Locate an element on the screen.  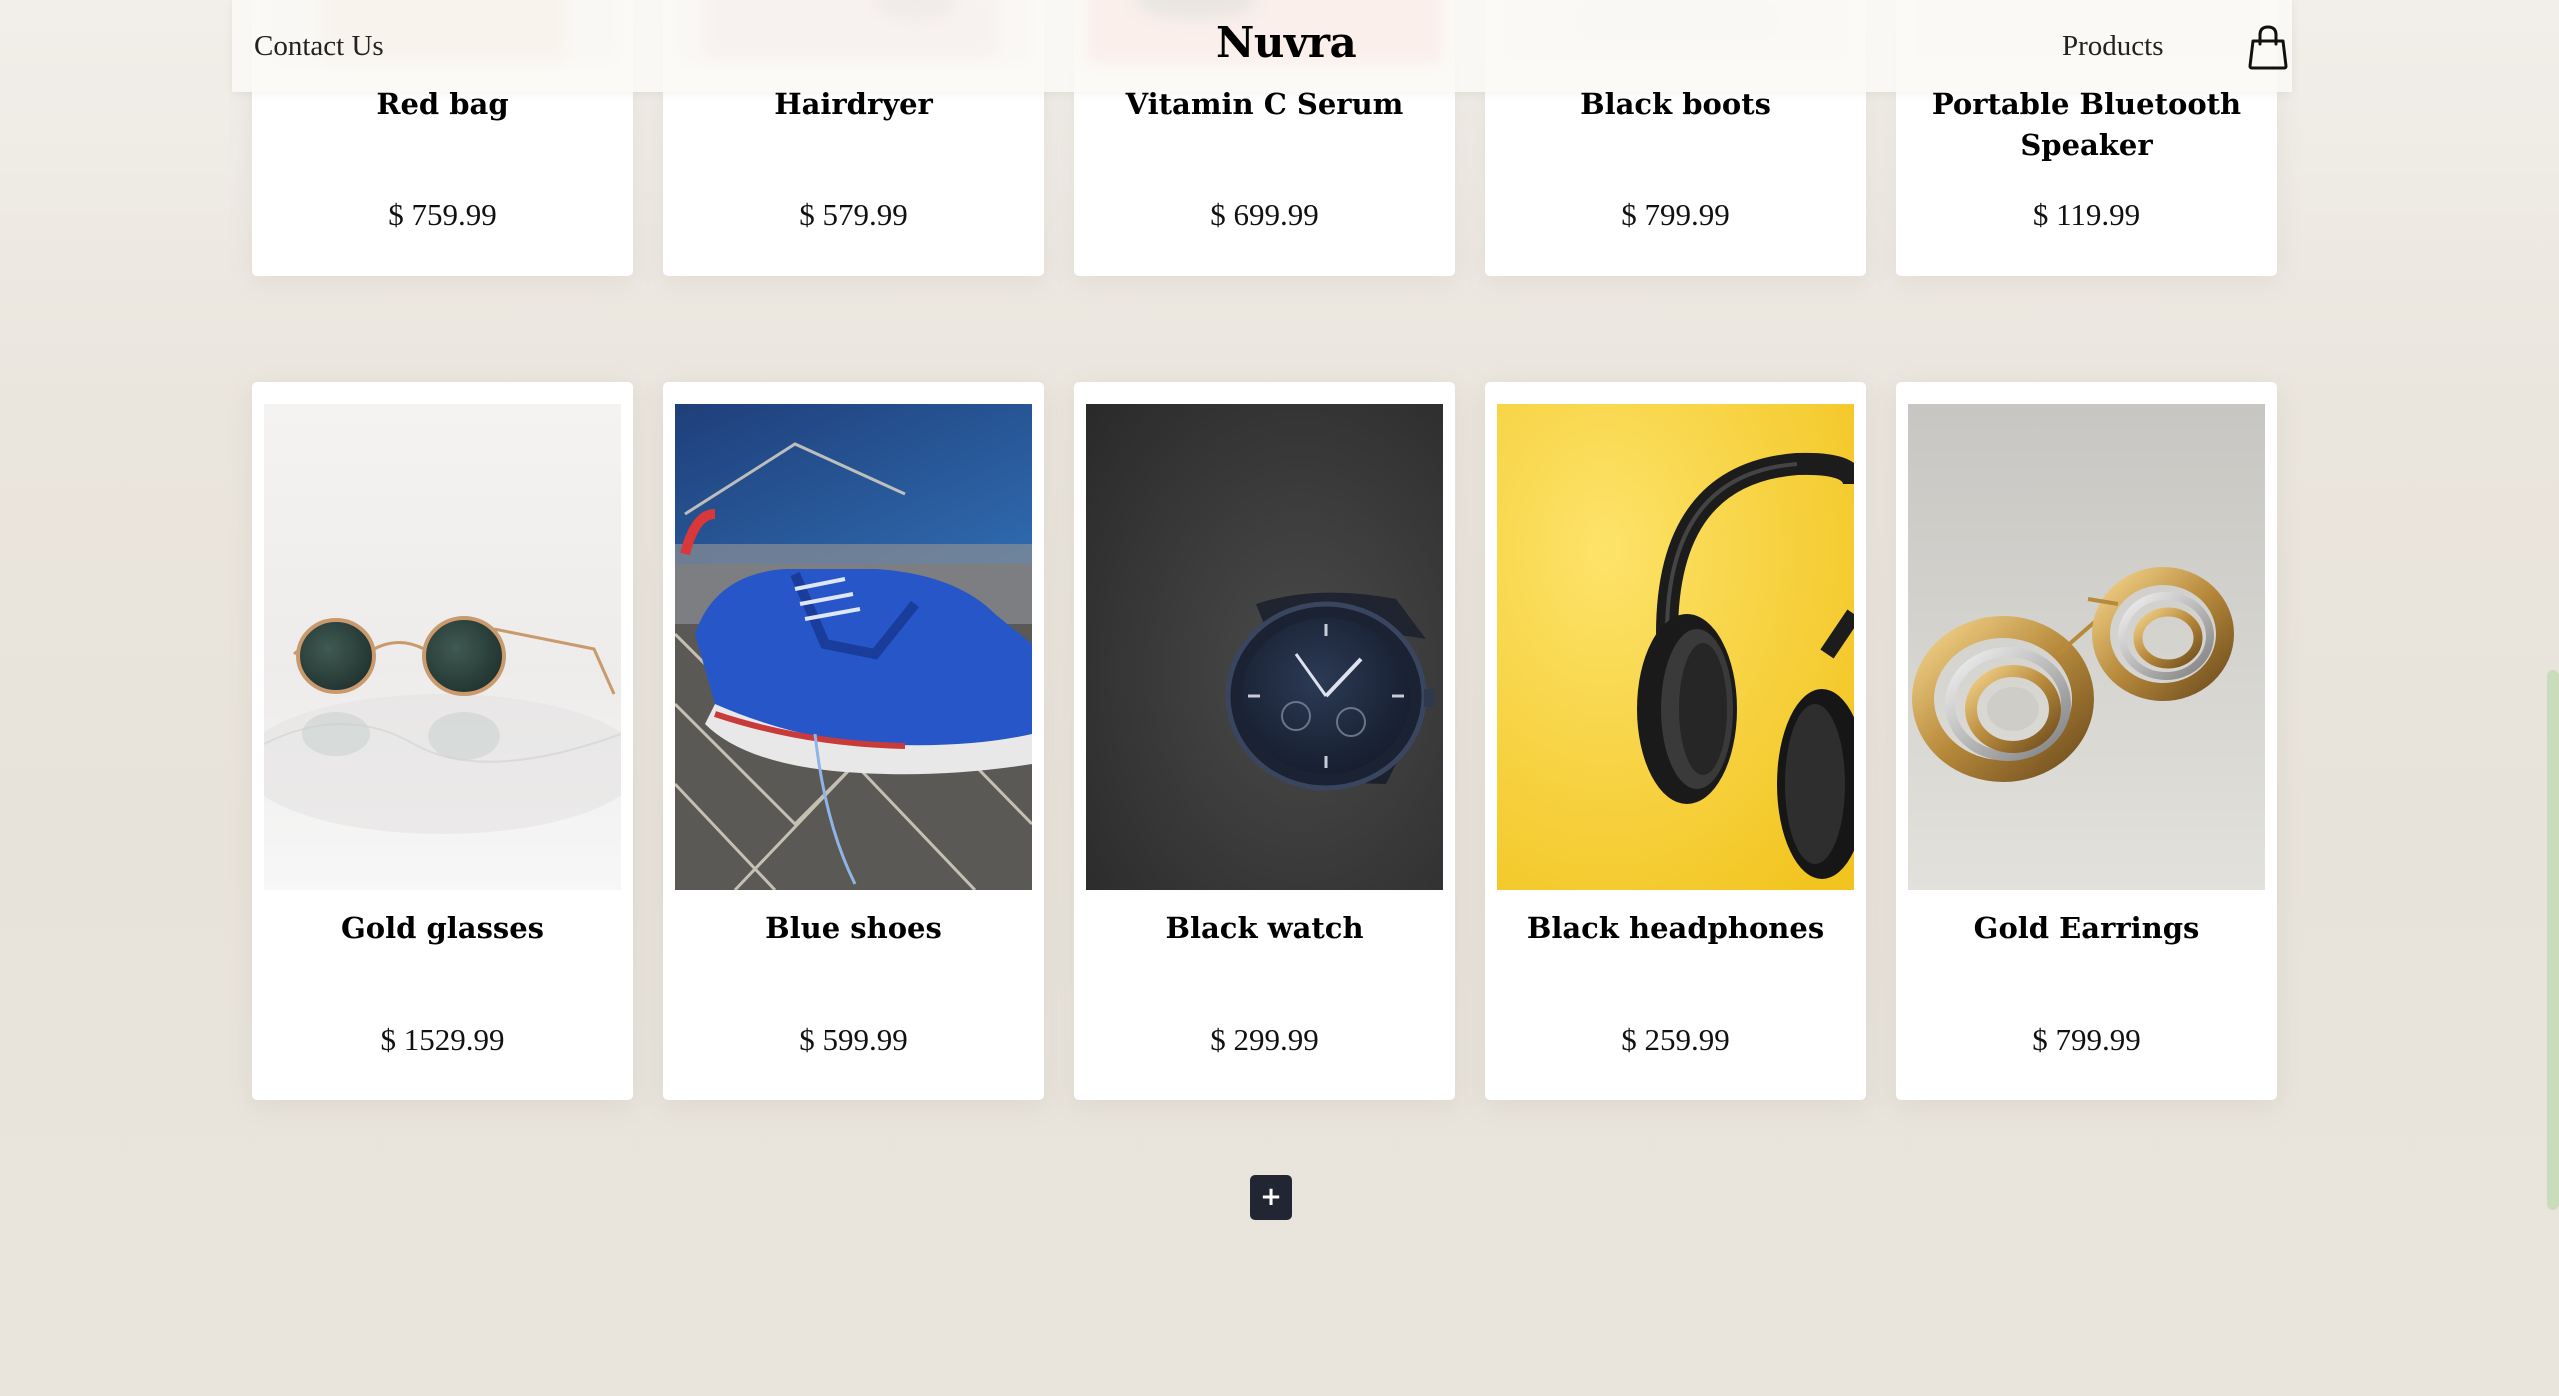
contact-us-link: Contact Us is located at coordinates (319, 46).